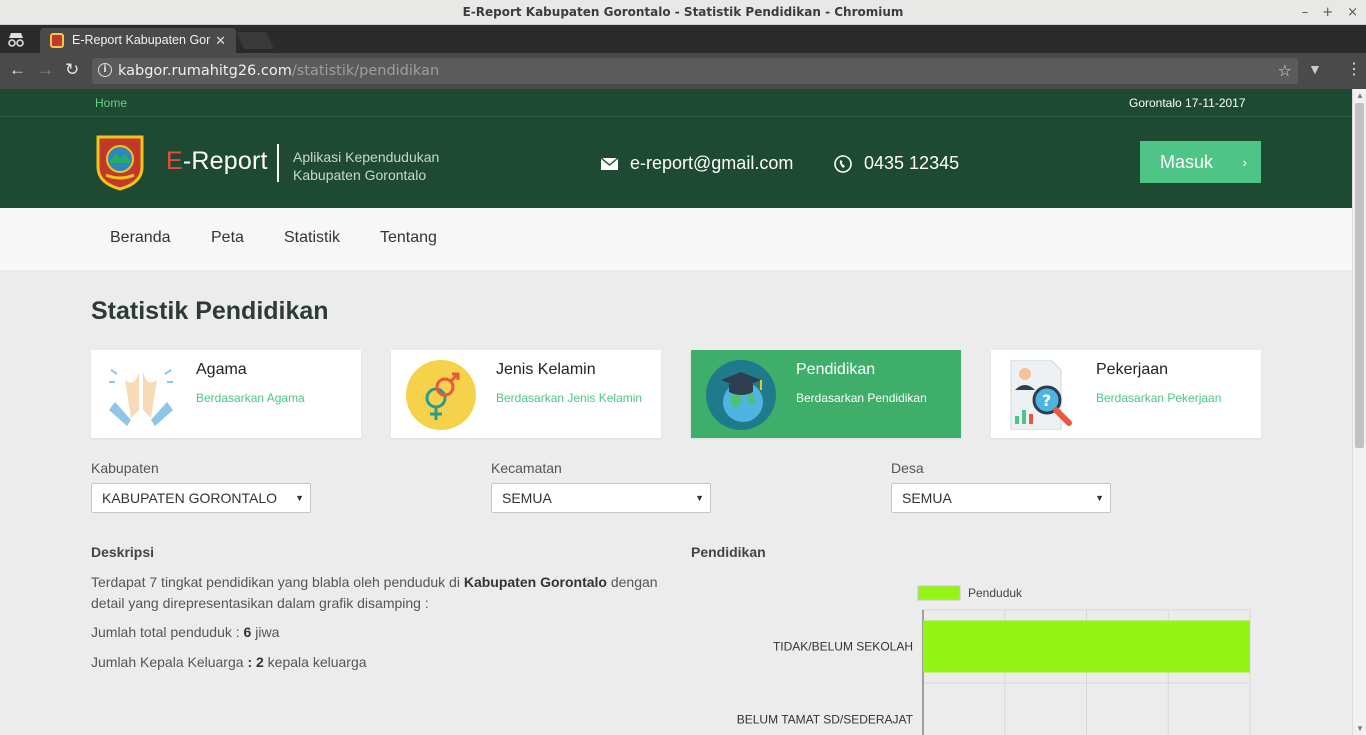  What do you see at coordinates (125, 468) in the screenshot?
I see `kabupaten-label: Kabupaten` at bounding box center [125, 468].